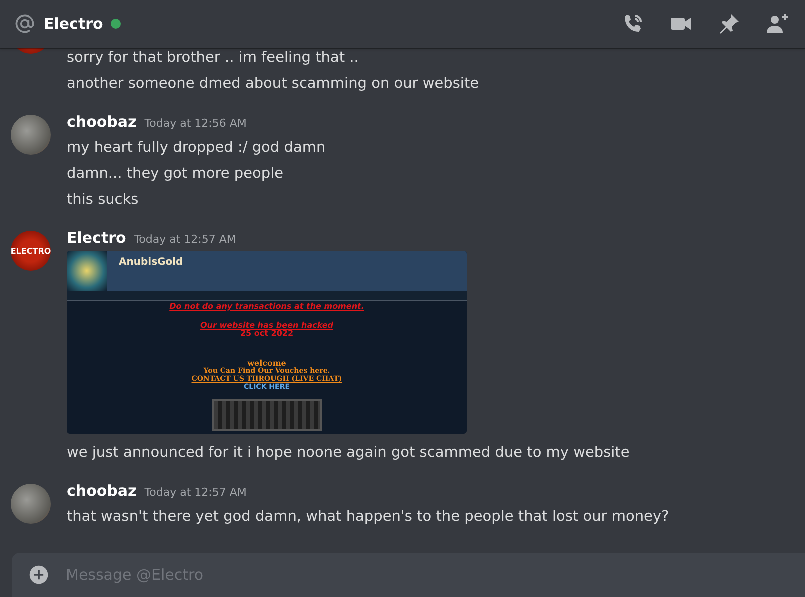 The image size is (805, 597). I want to click on site-logo-text: AnubisGold, so click(151, 262).